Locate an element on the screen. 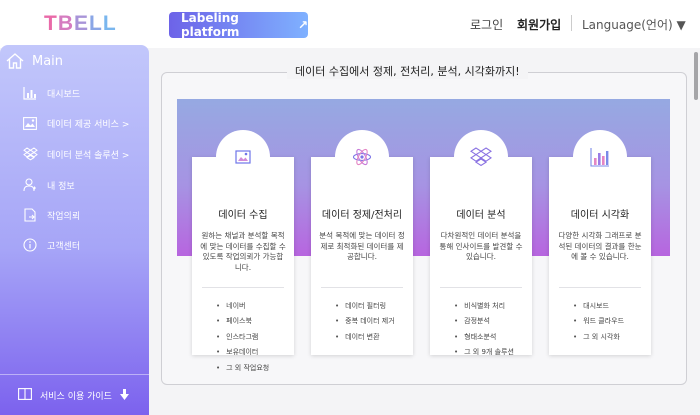 Image resolution: width=700 pixels, height=415 pixels. sidebar-item-data-service: 데이터 제공 서비스 > is located at coordinates (75, 123).